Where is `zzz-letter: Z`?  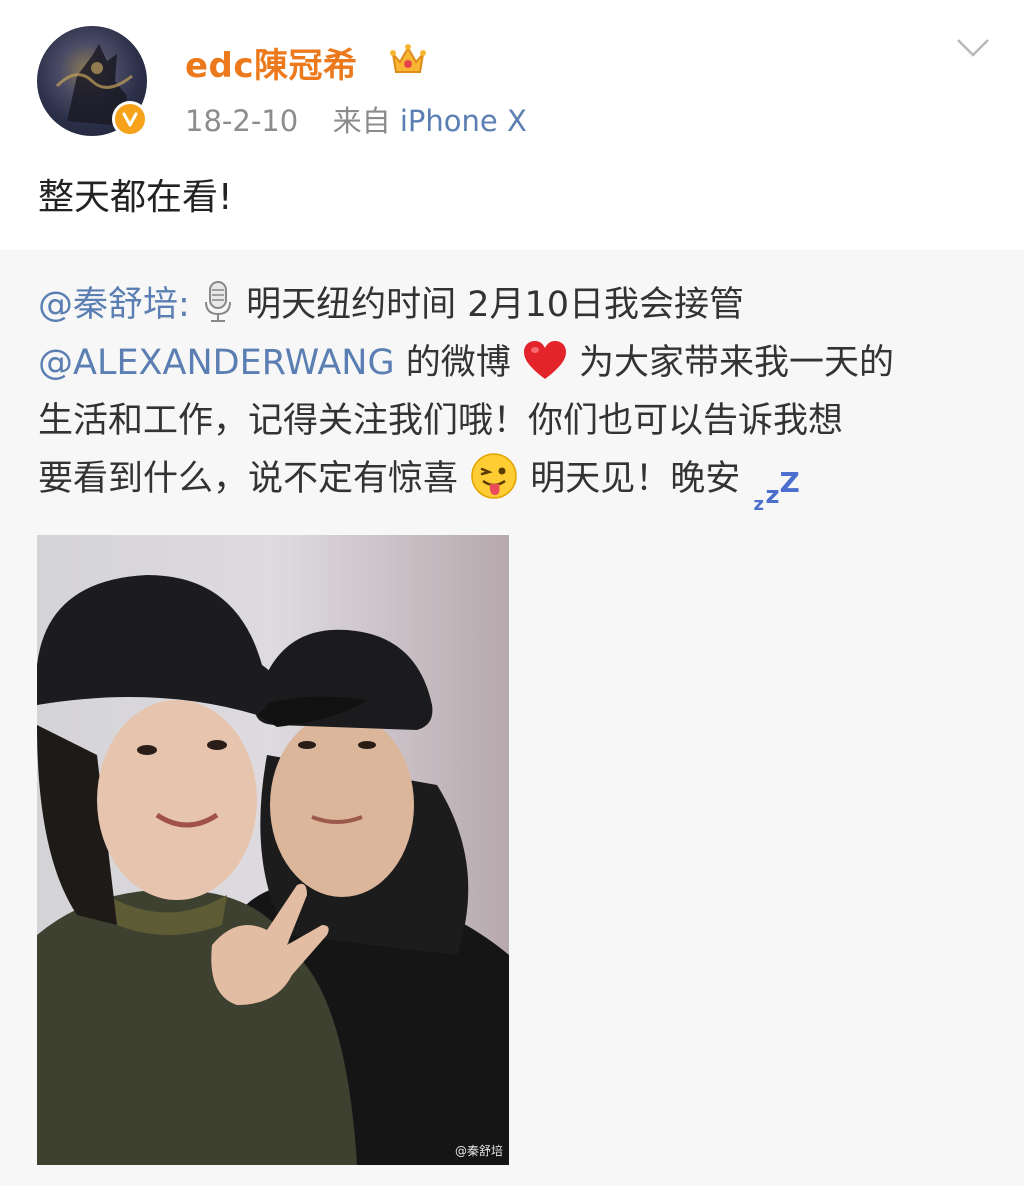
zzz-letter: Z is located at coordinates (789, 482).